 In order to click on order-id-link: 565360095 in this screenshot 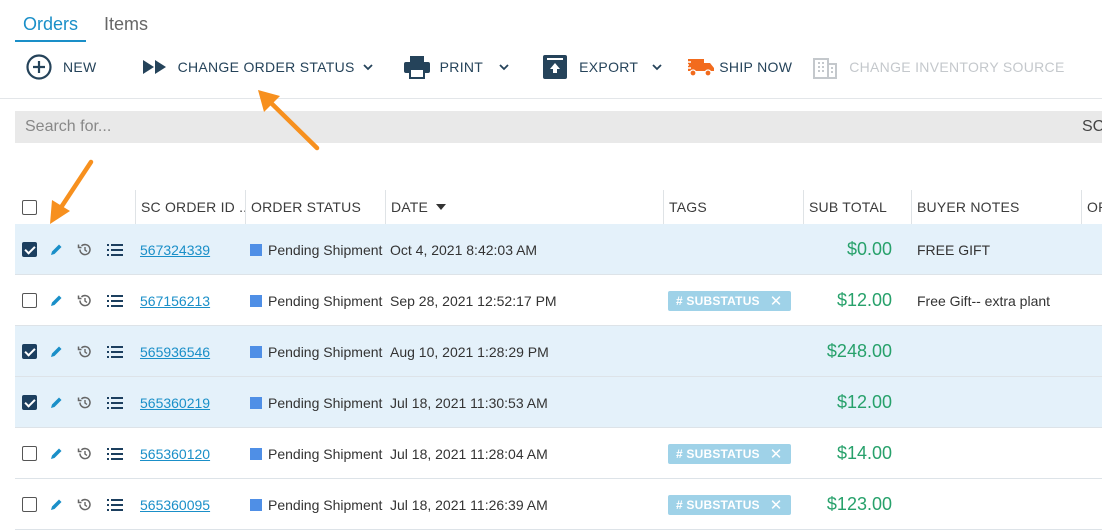, I will do `click(175, 504)`.